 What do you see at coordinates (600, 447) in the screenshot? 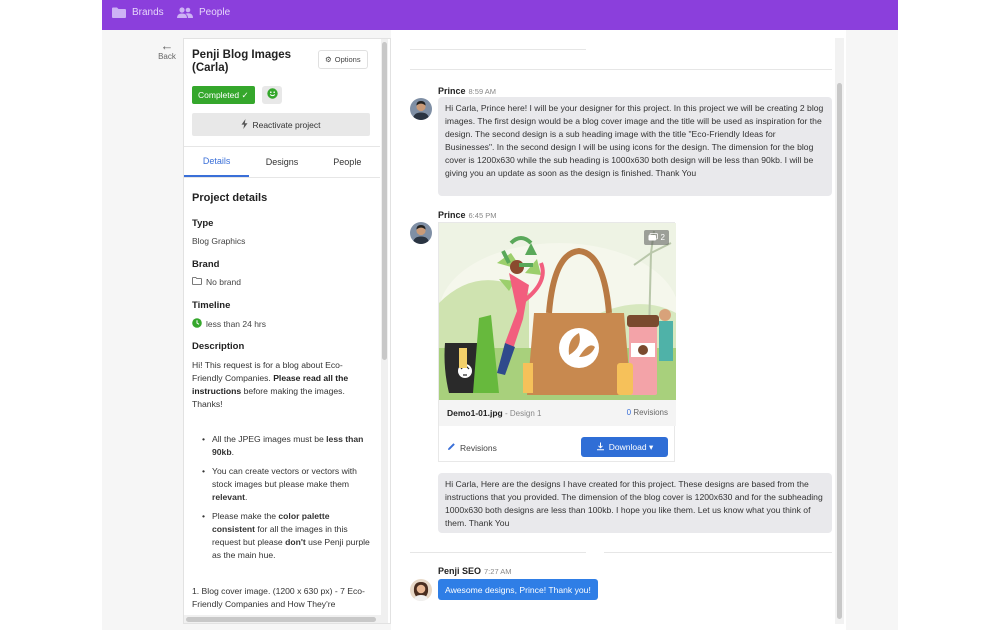
I see `download-icon` at bounding box center [600, 447].